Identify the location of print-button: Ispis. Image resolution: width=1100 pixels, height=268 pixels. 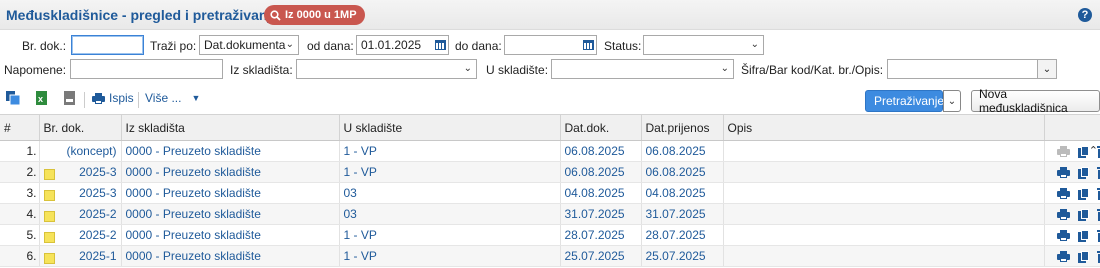
(113, 98).